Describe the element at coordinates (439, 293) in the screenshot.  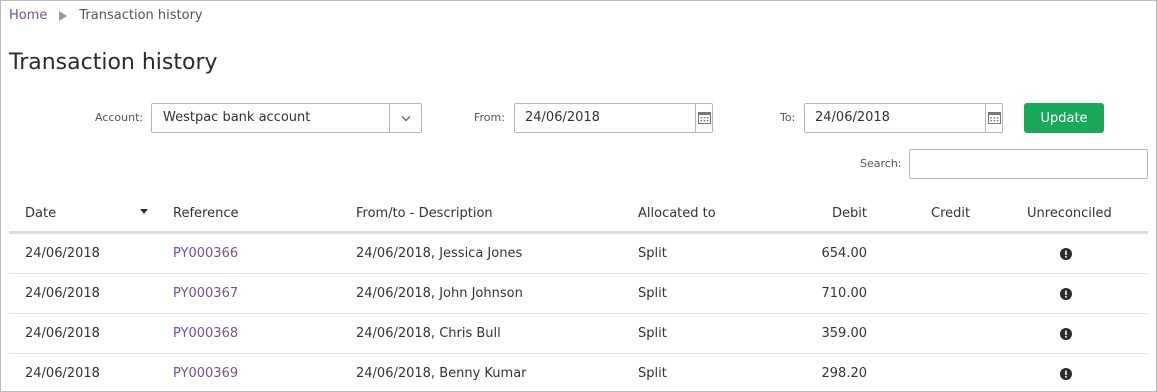
I see `row-description: 24/06/2018, John Johnson` at that location.